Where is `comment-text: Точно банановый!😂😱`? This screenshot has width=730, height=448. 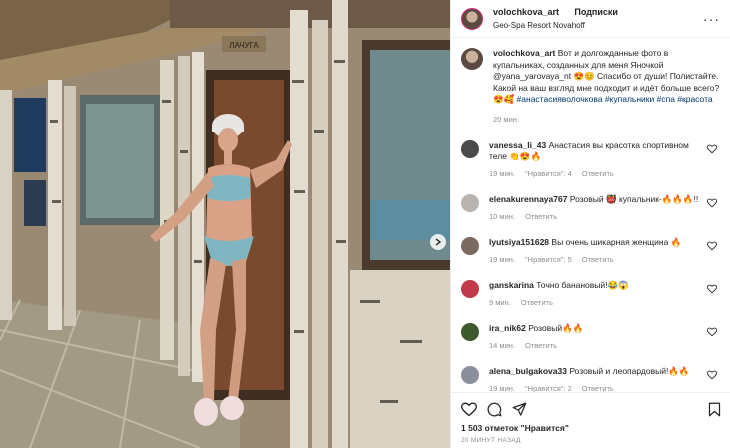
comment-text: Точно банановый!😂😱 is located at coordinates (582, 285).